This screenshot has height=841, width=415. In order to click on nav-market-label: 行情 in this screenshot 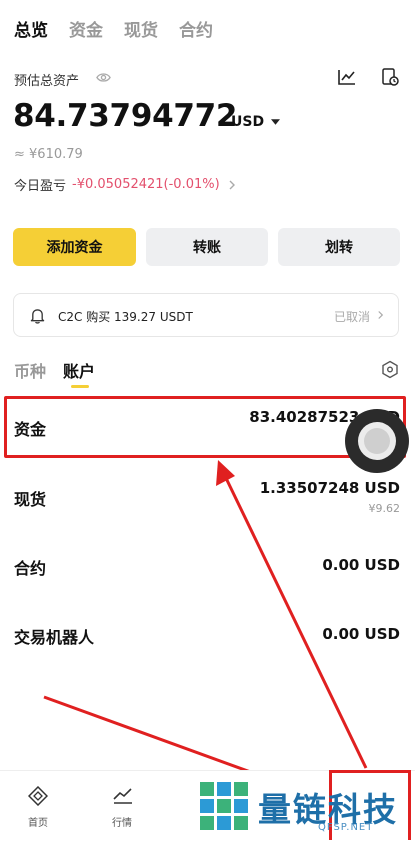, I will do `click(122, 821)`.